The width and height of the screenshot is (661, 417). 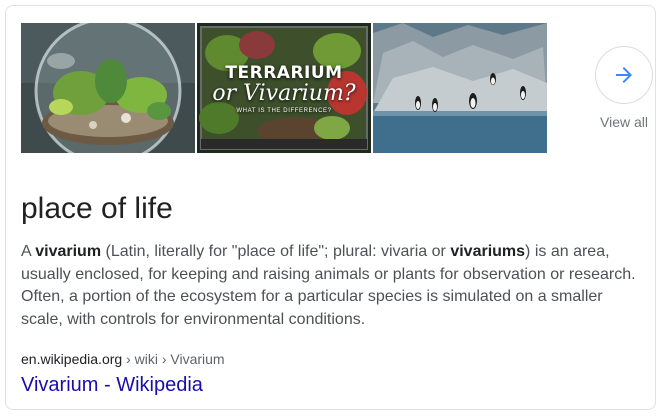 I want to click on source-domain: en.wikipedia.org, so click(x=72, y=359).